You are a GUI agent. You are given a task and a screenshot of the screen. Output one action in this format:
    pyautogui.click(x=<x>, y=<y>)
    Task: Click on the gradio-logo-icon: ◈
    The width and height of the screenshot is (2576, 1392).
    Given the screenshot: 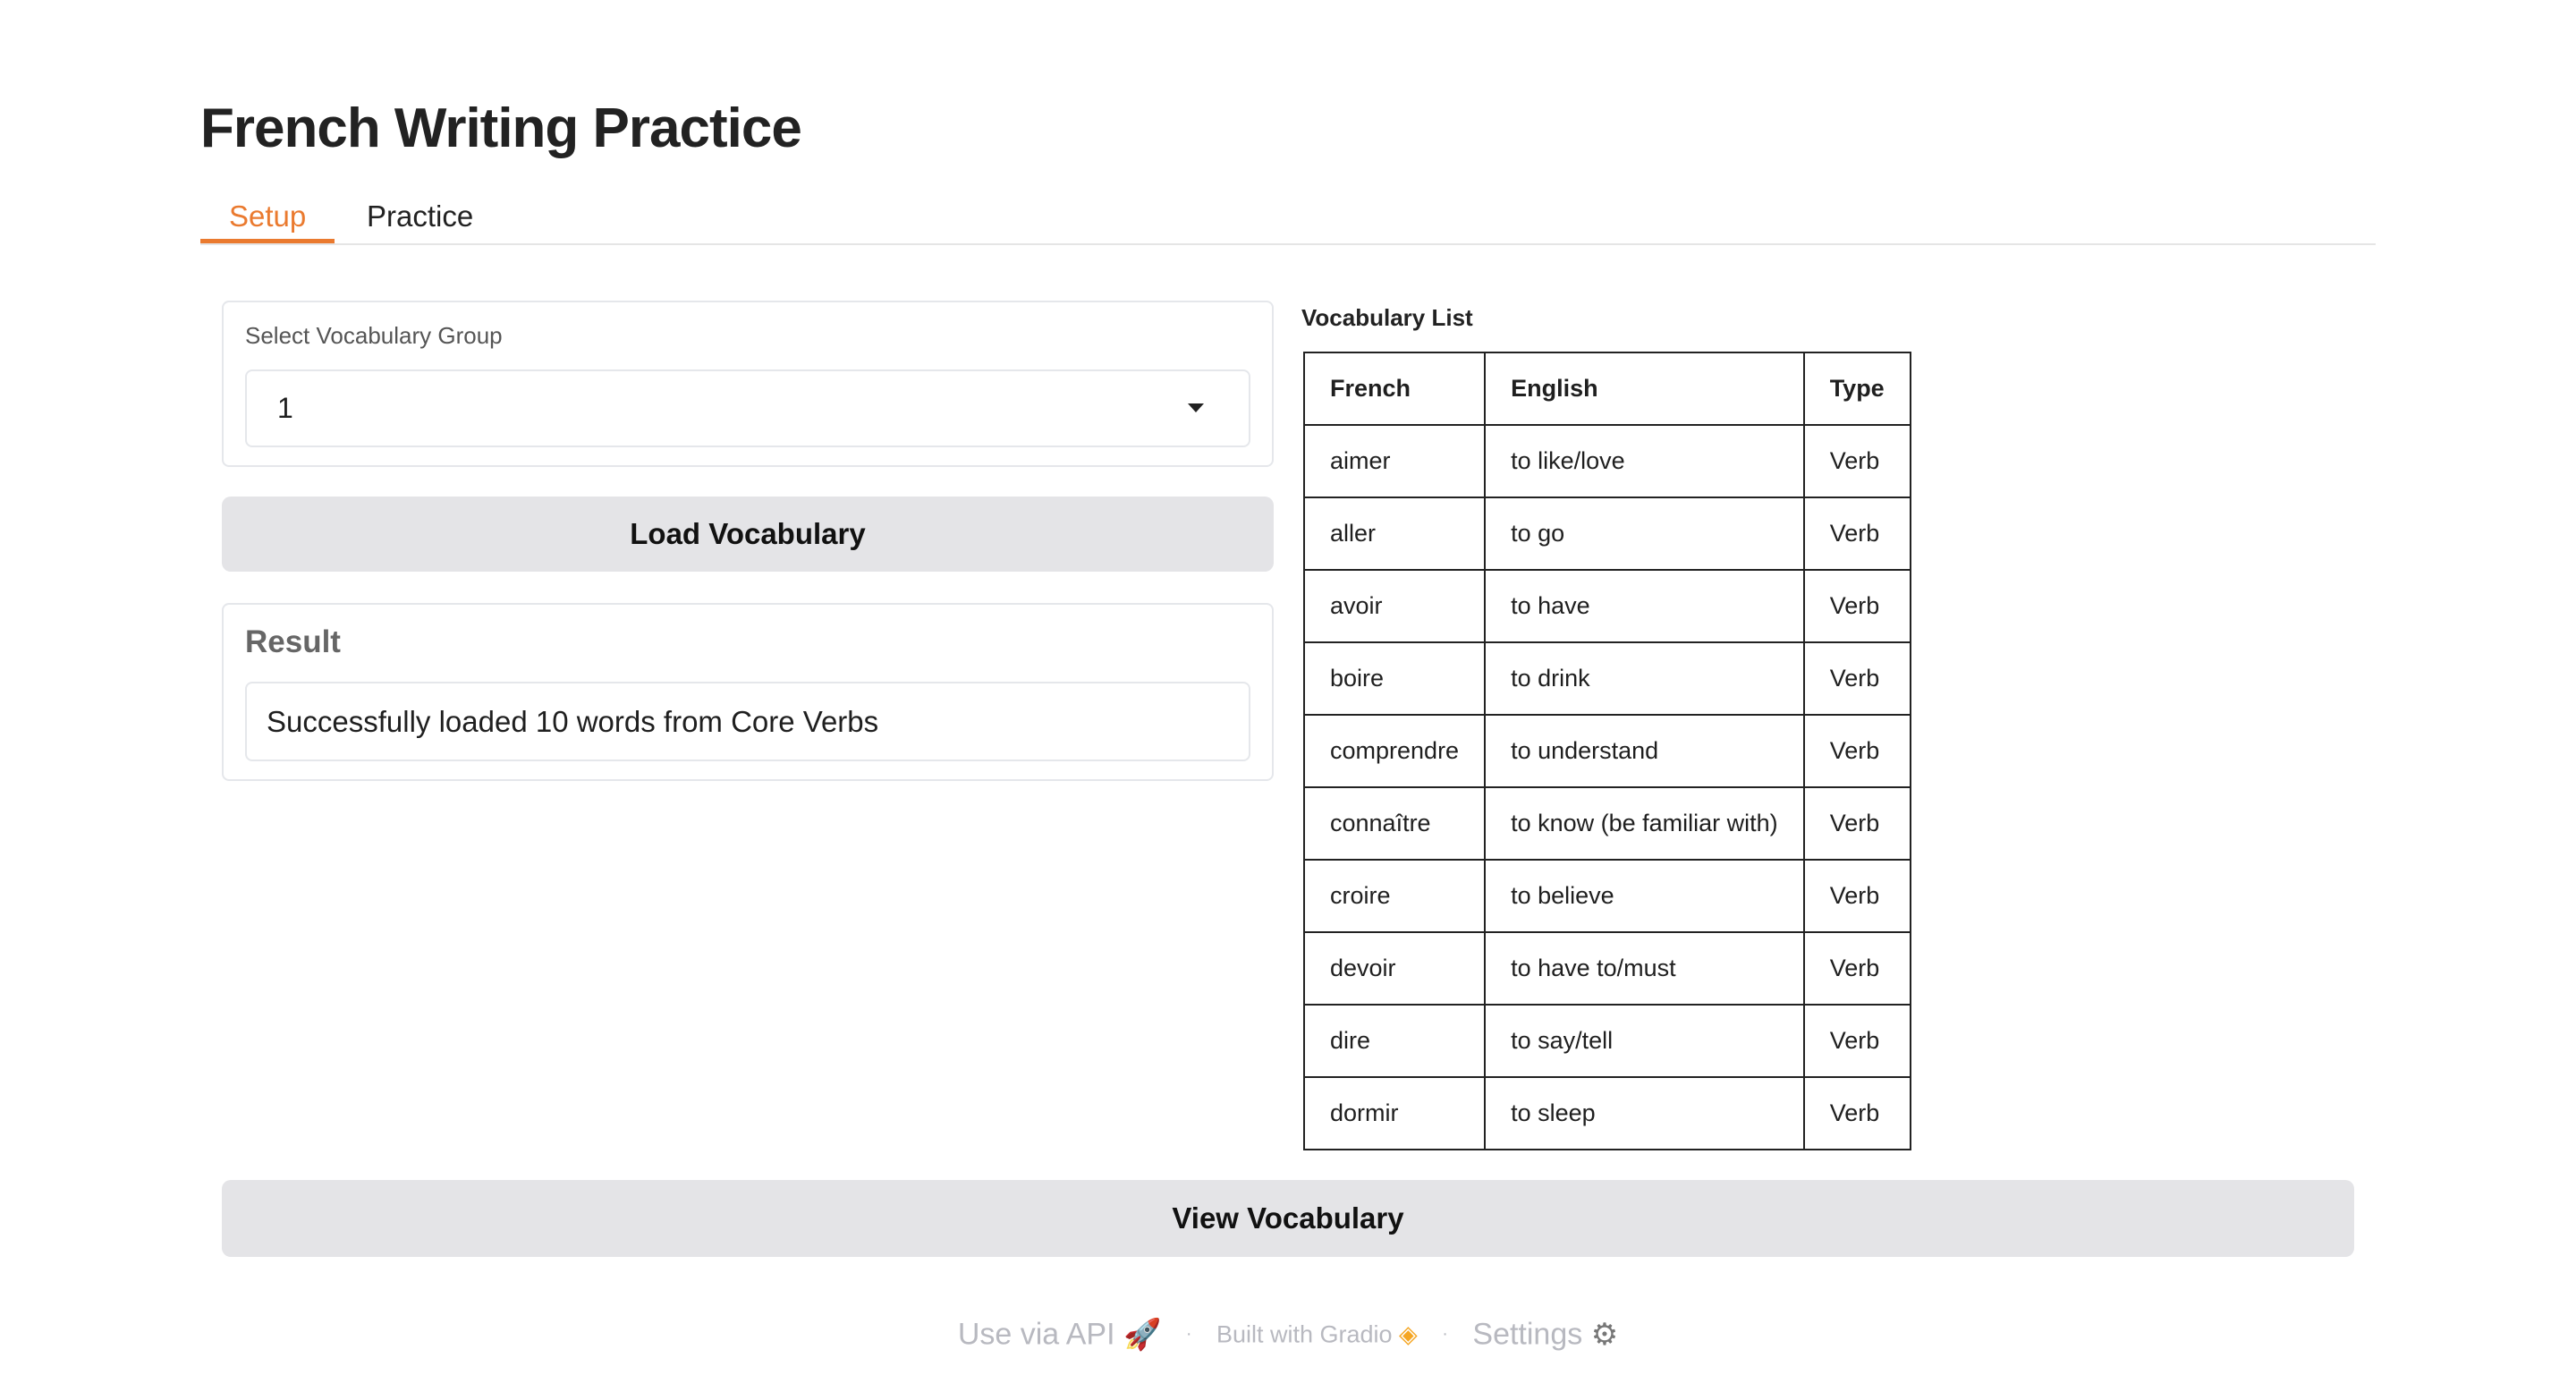 What is the action you would take?
    pyautogui.click(x=1408, y=1334)
    